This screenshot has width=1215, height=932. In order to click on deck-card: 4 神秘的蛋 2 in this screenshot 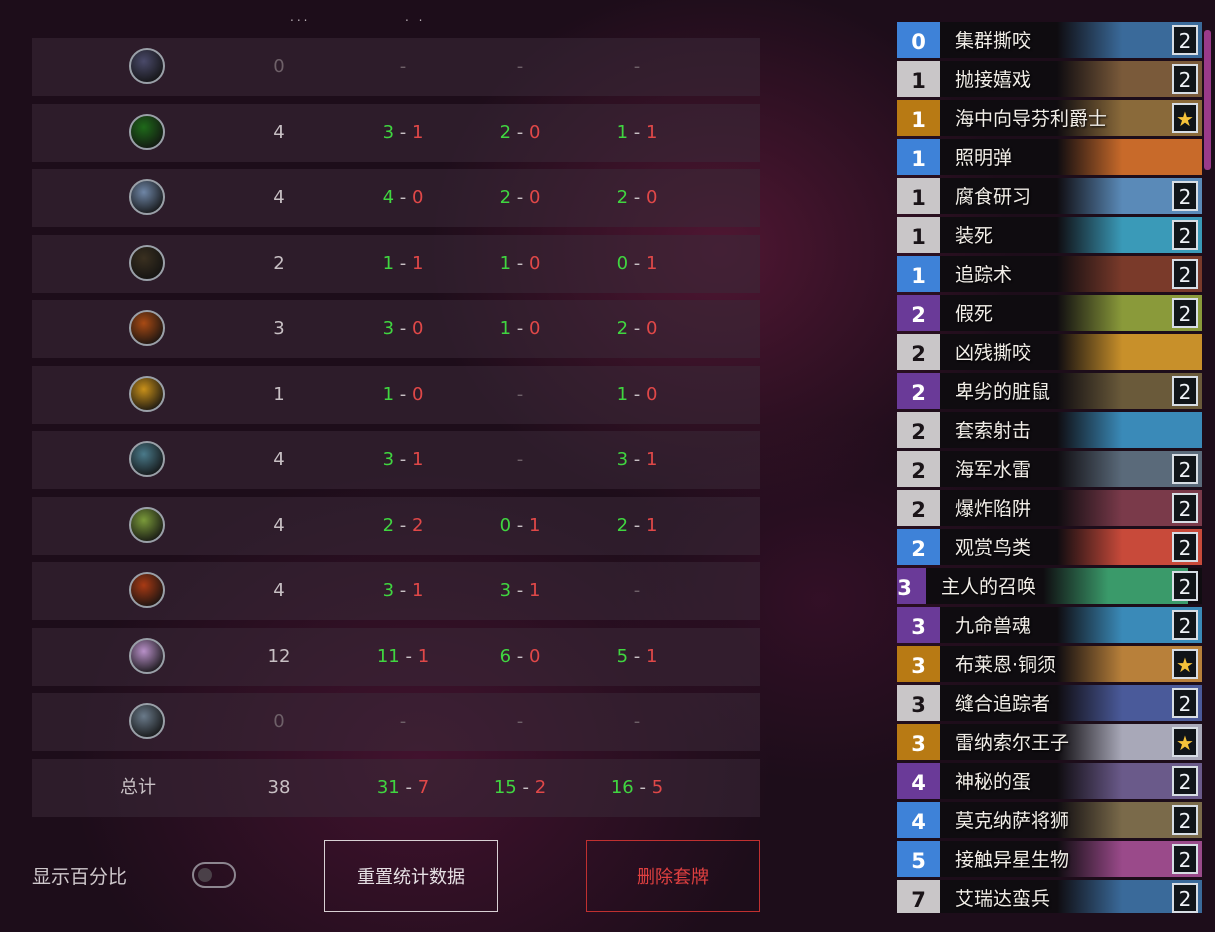, I will do `click(1049, 781)`.